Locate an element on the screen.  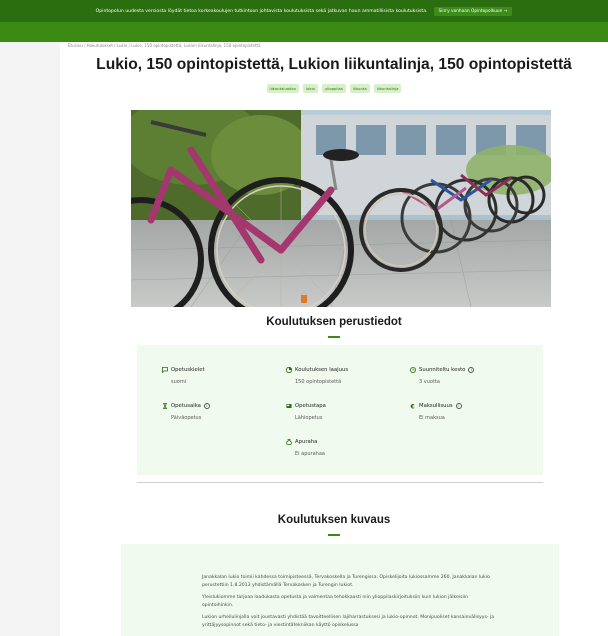
info-value: Ei apurahaa is located at coordinates (310, 454).